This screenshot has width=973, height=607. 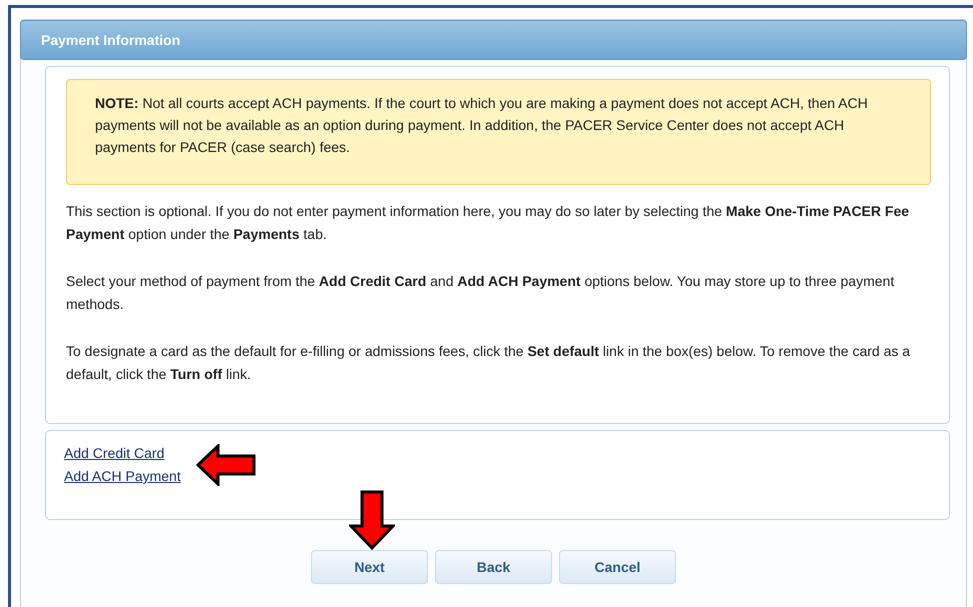 What do you see at coordinates (488, 223) in the screenshot?
I see `info-paragraph: This section is optional. If you do not enter payment information here, you may do so later by selecting the Make One-Time PACER Fee Payment option under the Payments tab.` at bounding box center [488, 223].